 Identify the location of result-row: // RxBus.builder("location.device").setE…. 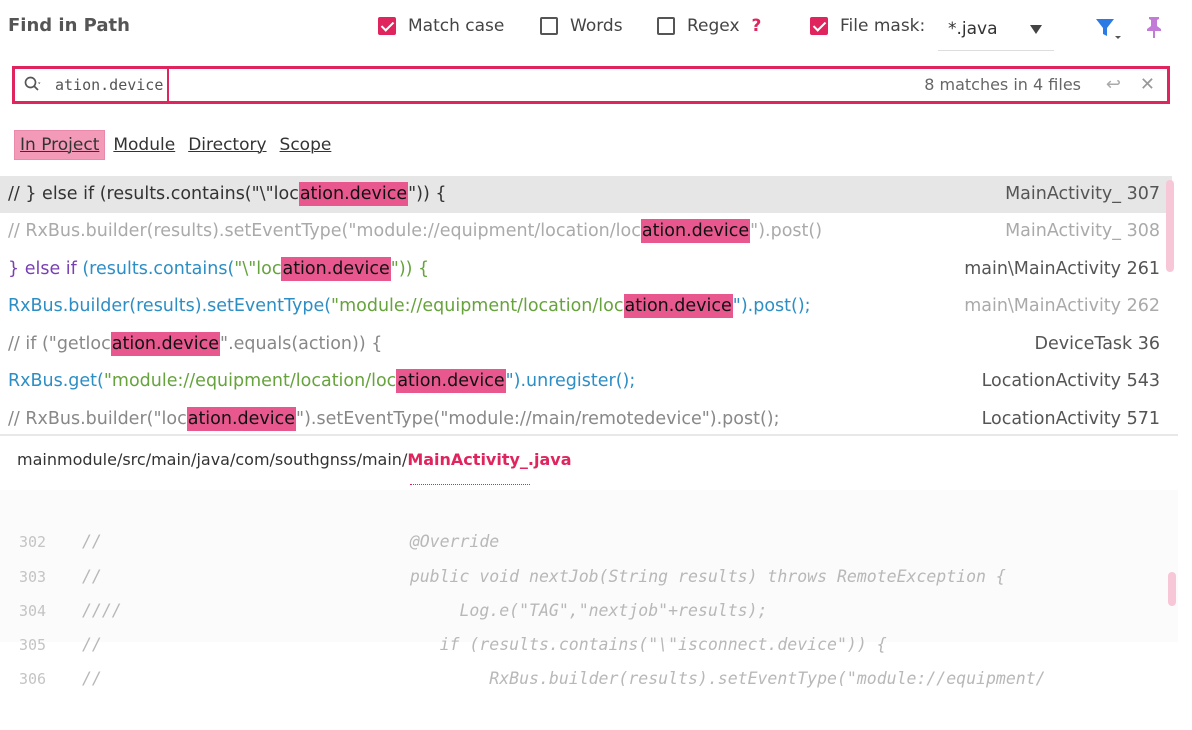
(586, 417).